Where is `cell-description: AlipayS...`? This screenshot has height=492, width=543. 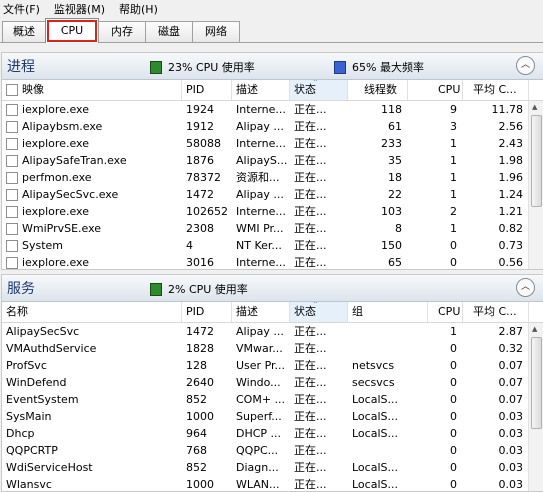 cell-description: AlipayS... is located at coordinates (262, 160).